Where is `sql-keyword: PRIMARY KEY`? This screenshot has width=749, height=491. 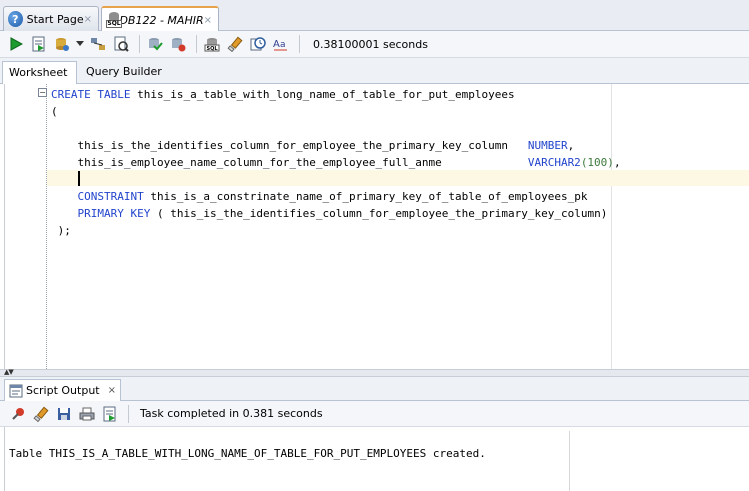 sql-keyword: PRIMARY KEY is located at coordinates (114, 213).